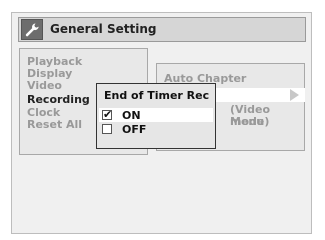 Image resolution: width=325 pixels, height=240 pixels. I want to click on submenu-item-menu: Menu, so click(247, 122).